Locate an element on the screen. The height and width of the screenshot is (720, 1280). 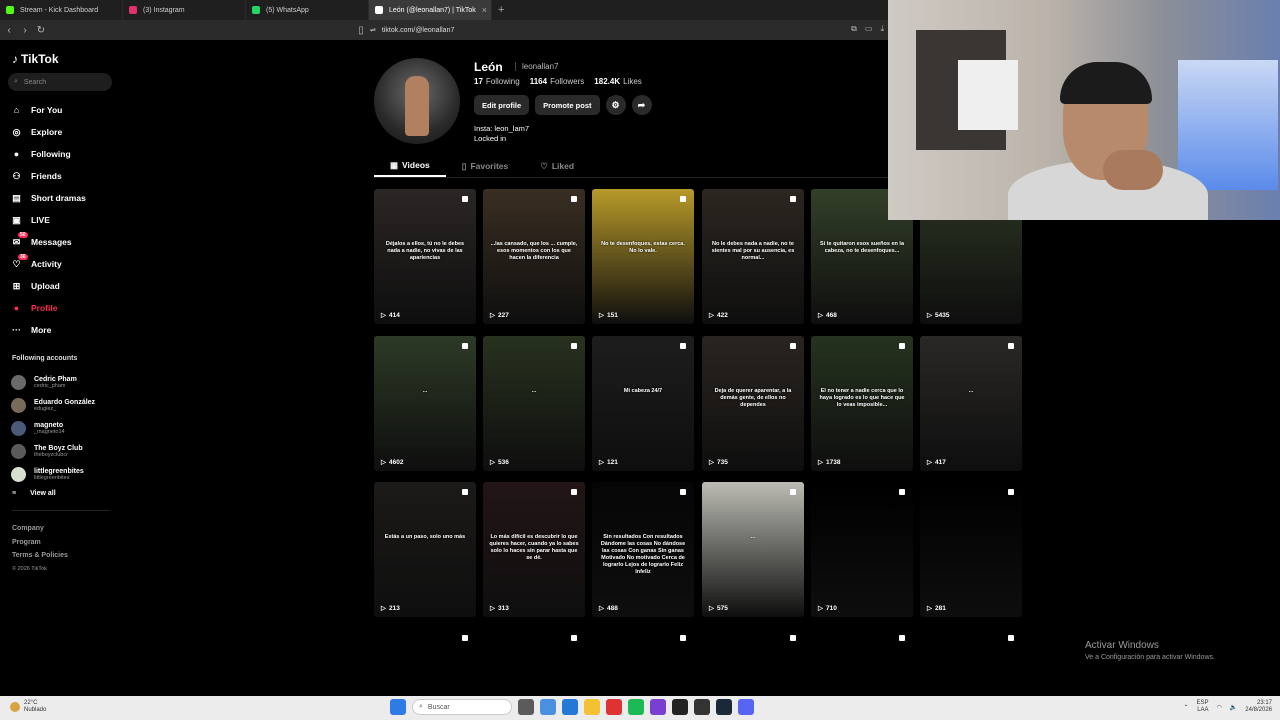
profile-actions: Edit profile Promote post ⚙ ➦ is located at coordinates (563, 105).